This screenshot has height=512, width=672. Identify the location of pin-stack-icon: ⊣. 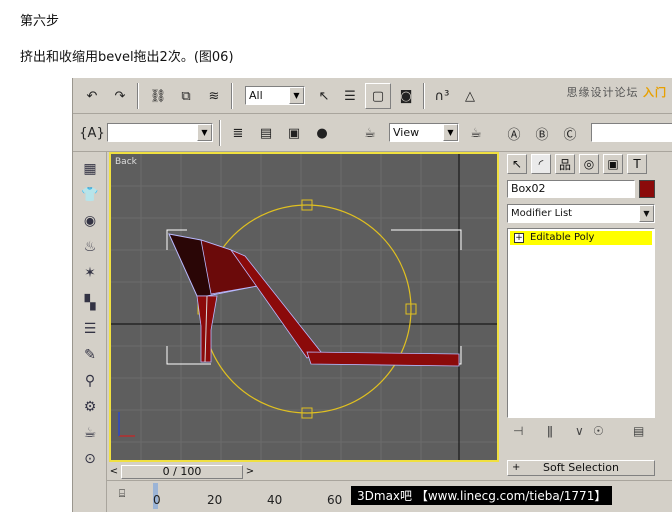
(518, 431).